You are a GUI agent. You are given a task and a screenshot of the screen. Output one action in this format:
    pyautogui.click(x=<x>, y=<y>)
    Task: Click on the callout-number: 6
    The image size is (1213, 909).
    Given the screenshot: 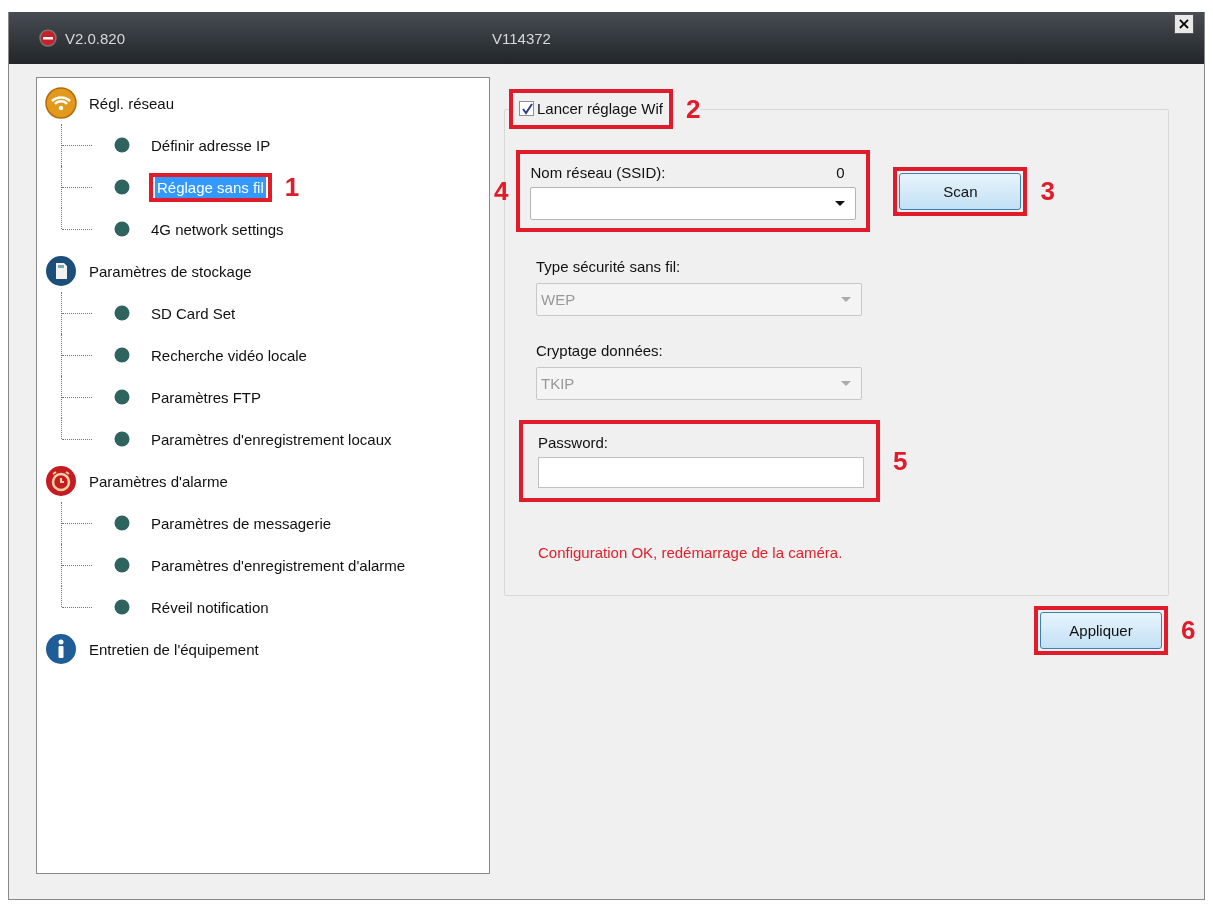 What is the action you would take?
    pyautogui.click(x=1188, y=630)
    